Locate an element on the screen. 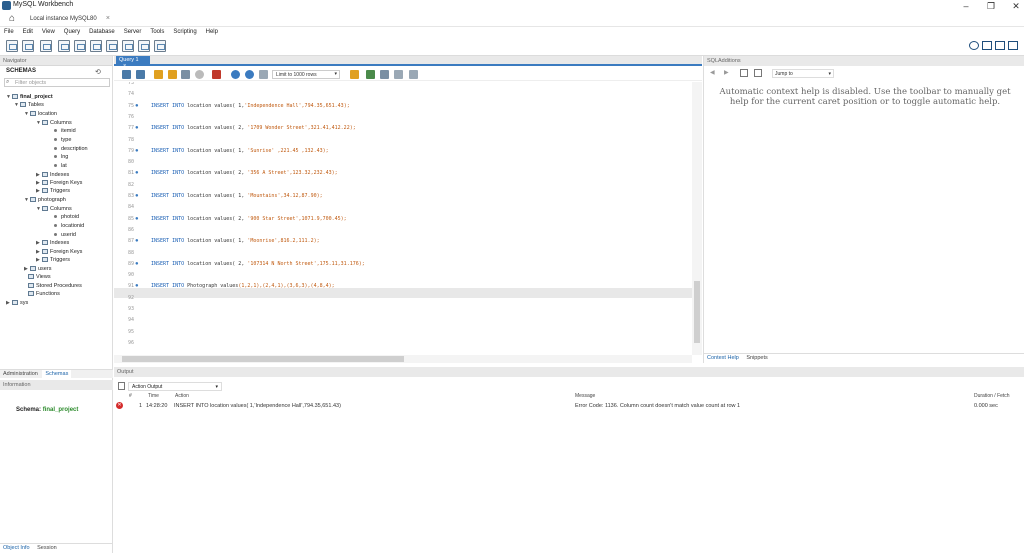  toggle-secondary-sidebar-icon is located at coordinates (1013, 45).